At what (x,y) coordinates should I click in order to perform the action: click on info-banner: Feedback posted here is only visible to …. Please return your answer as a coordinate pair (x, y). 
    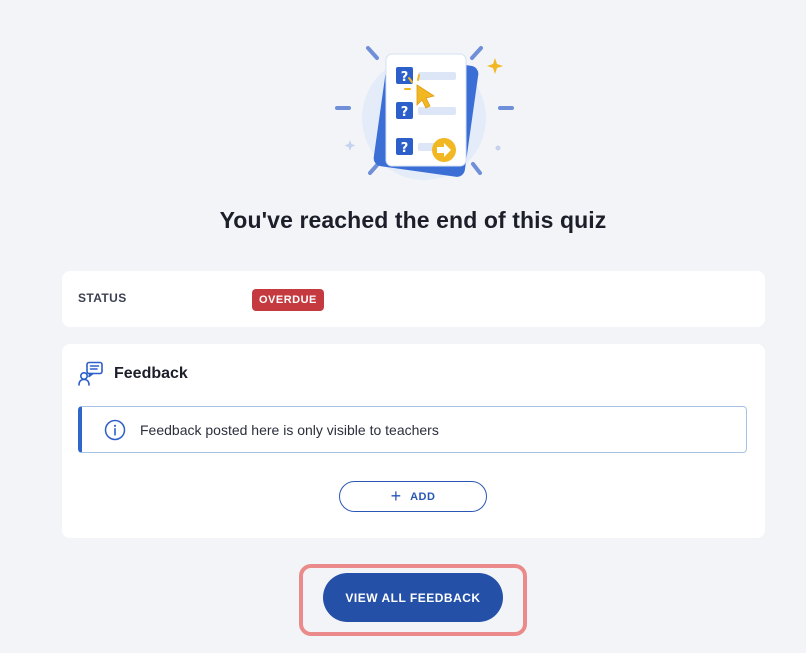
    Looking at the image, I should click on (412, 429).